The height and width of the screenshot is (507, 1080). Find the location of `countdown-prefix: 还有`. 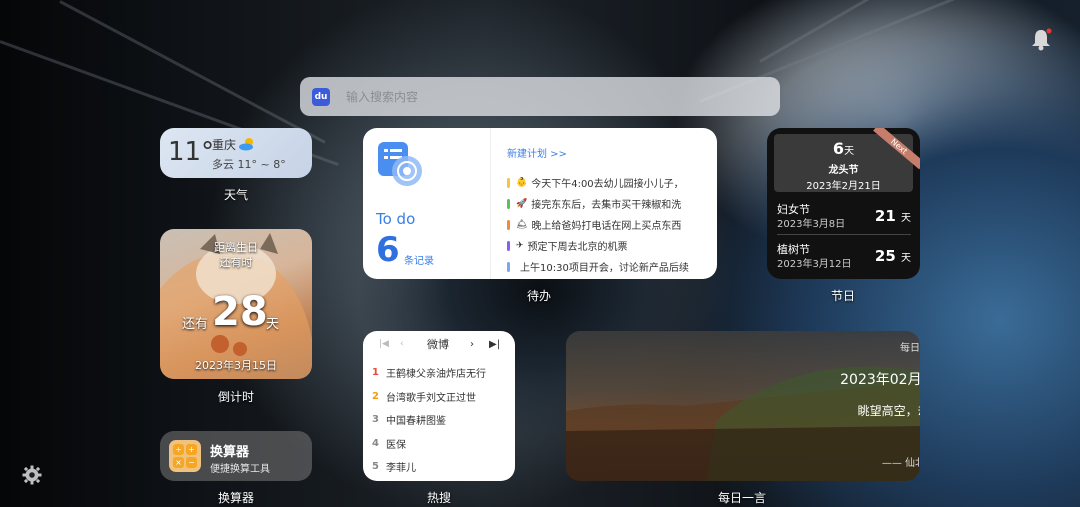

countdown-prefix: 还有 is located at coordinates (195, 324).